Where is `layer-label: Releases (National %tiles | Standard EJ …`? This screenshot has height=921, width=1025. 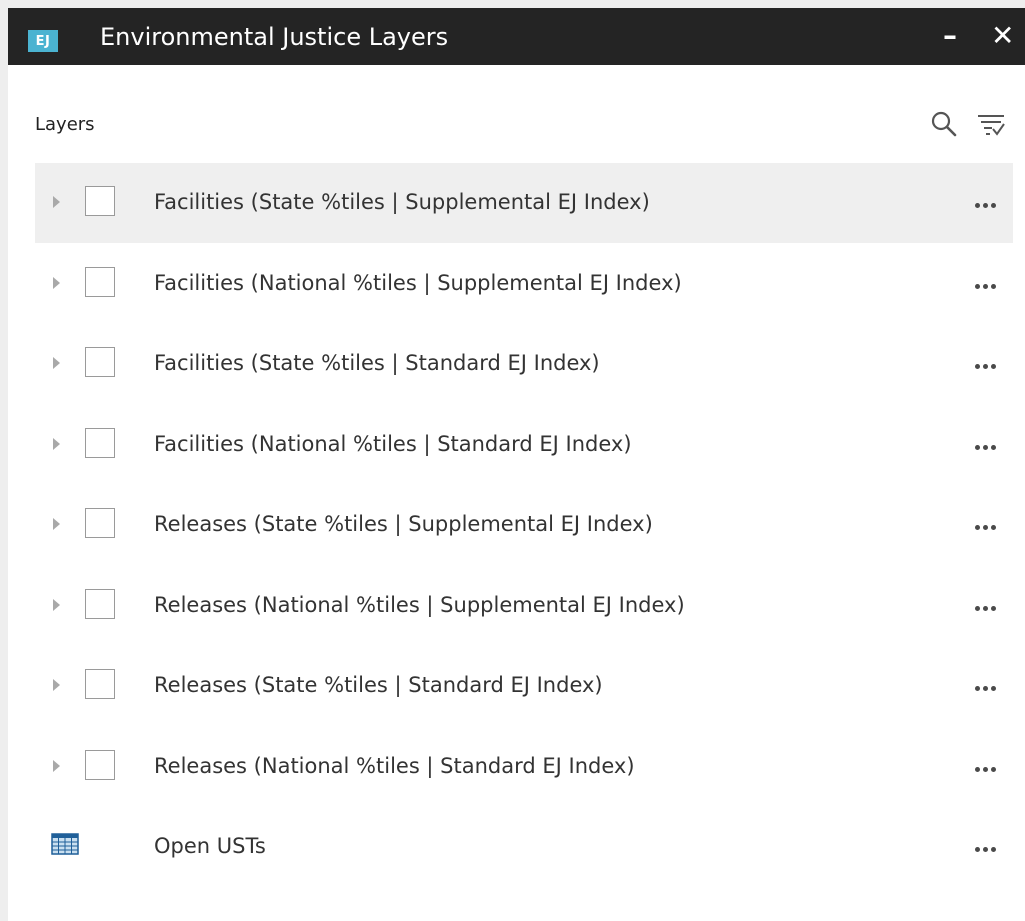 layer-label: Releases (National %tiles | Standard EJ … is located at coordinates (394, 765).